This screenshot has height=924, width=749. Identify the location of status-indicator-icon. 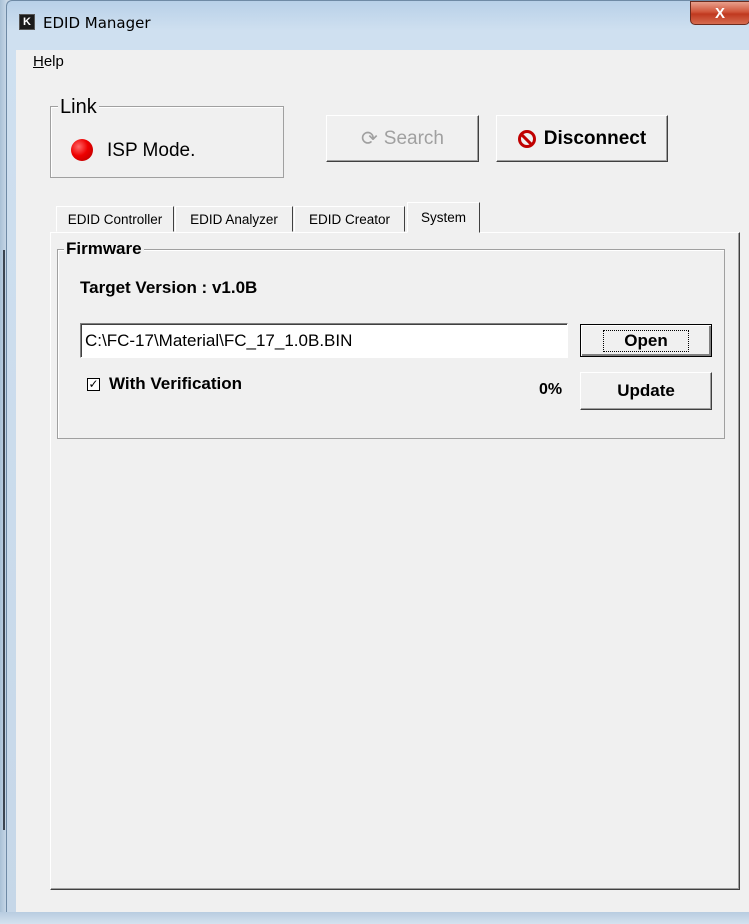
(82, 150).